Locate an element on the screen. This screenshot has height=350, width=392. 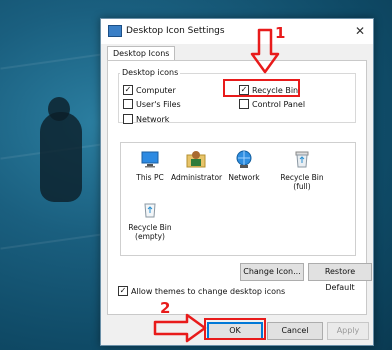
this-pc-icon is located at coordinates (150, 159).